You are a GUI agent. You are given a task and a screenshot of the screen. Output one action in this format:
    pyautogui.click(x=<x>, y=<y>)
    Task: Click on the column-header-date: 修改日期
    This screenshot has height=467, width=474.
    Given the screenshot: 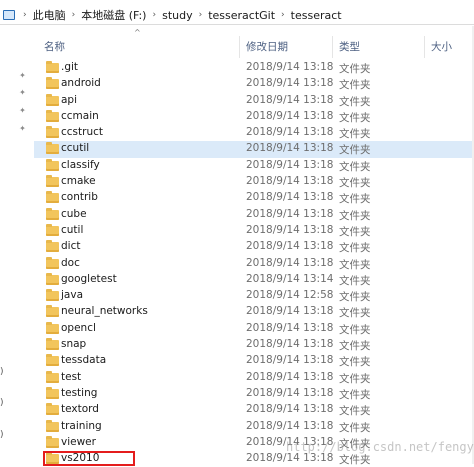 What is the action you would take?
    pyautogui.click(x=267, y=46)
    